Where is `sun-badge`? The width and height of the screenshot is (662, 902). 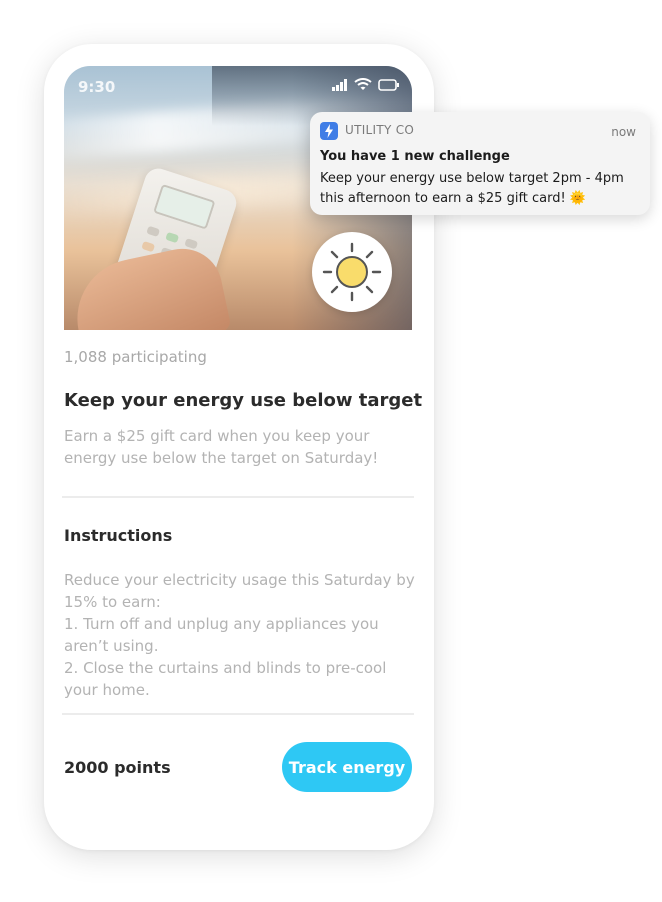
sun-badge is located at coordinates (352, 272).